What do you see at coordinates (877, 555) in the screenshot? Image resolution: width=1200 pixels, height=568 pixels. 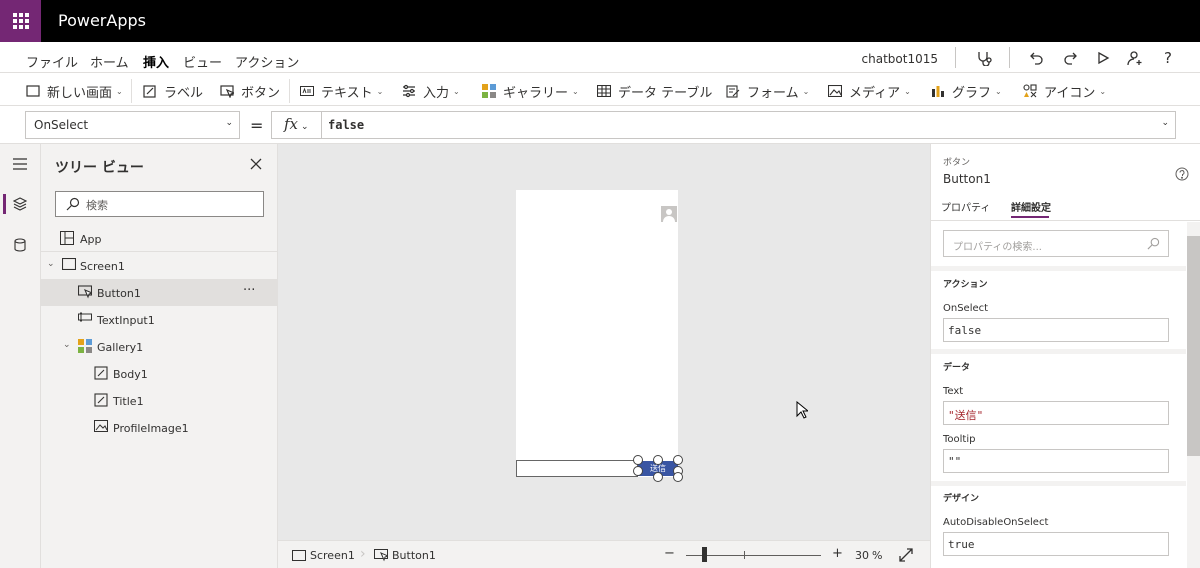 I see `zoom-unit: %` at bounding box center [877, 555].